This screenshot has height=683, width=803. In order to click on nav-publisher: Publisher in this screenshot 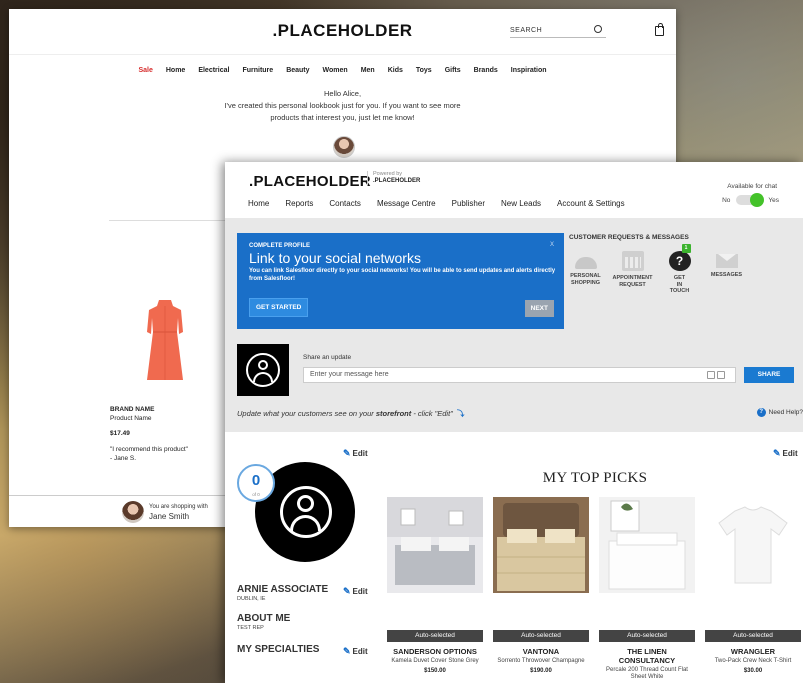, I will do `click(468, 203)`.